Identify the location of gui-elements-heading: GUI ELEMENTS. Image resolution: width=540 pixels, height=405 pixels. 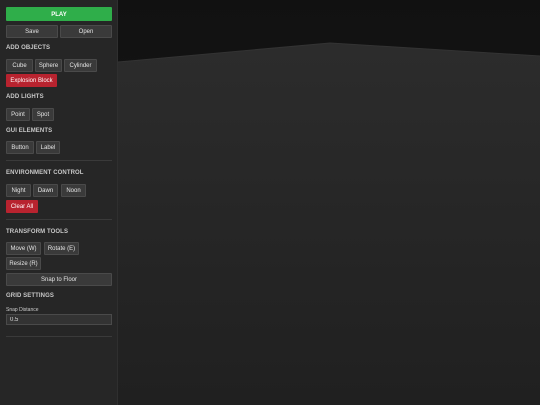
(29, 131).